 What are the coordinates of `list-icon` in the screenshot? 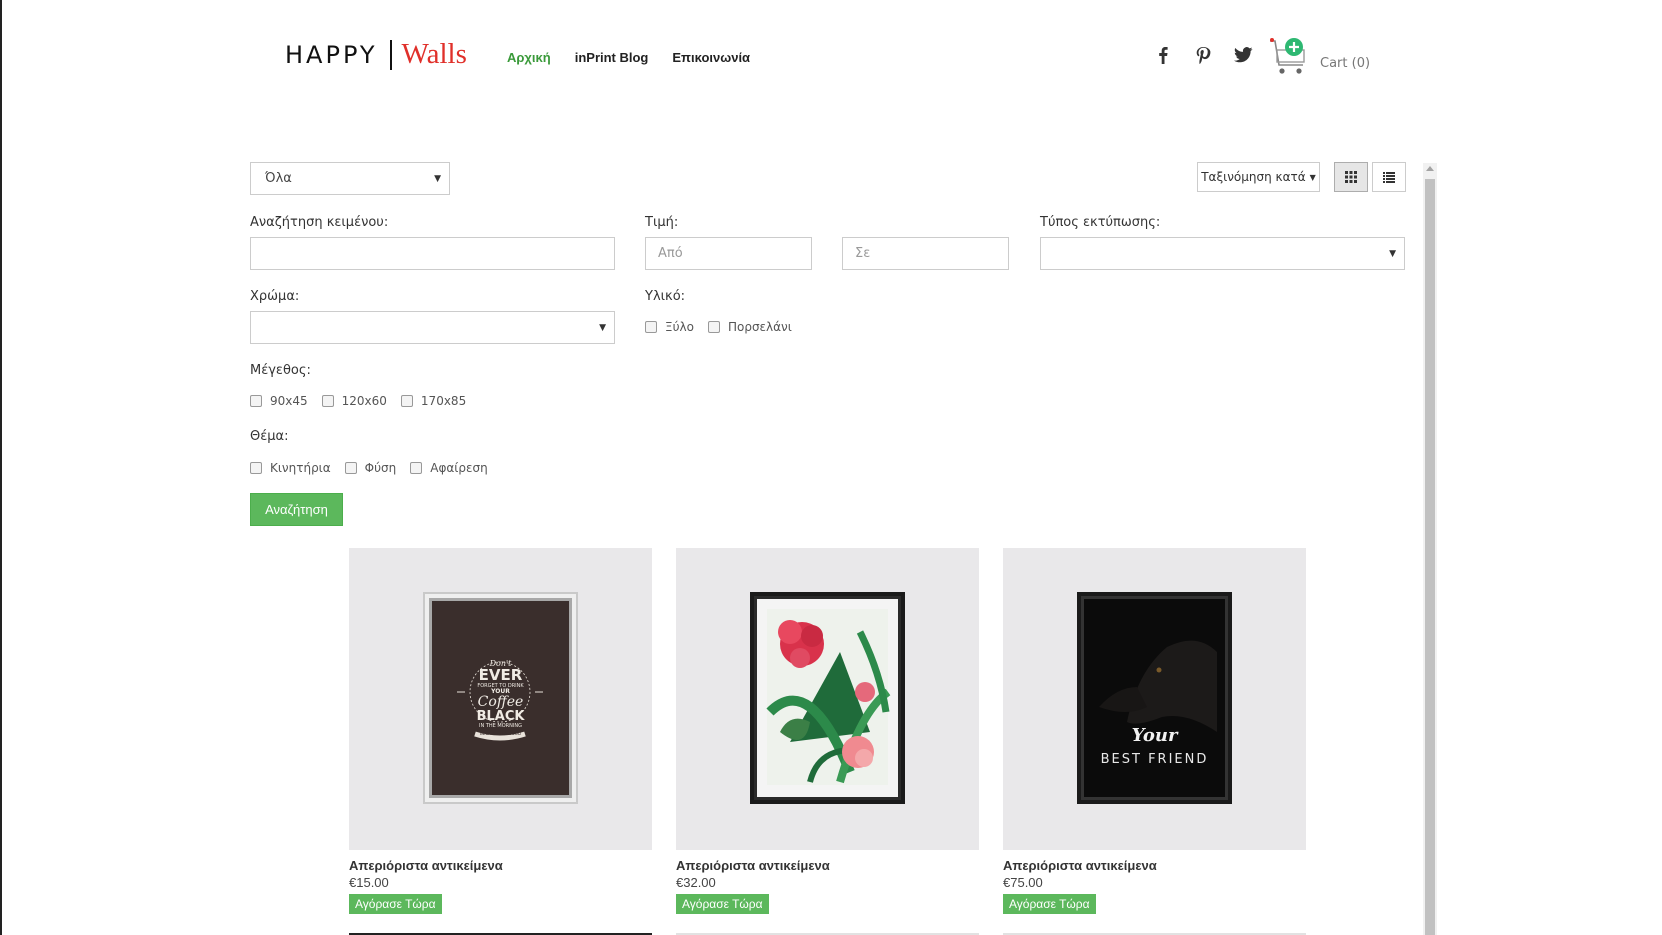 It's located at (1389, 177).